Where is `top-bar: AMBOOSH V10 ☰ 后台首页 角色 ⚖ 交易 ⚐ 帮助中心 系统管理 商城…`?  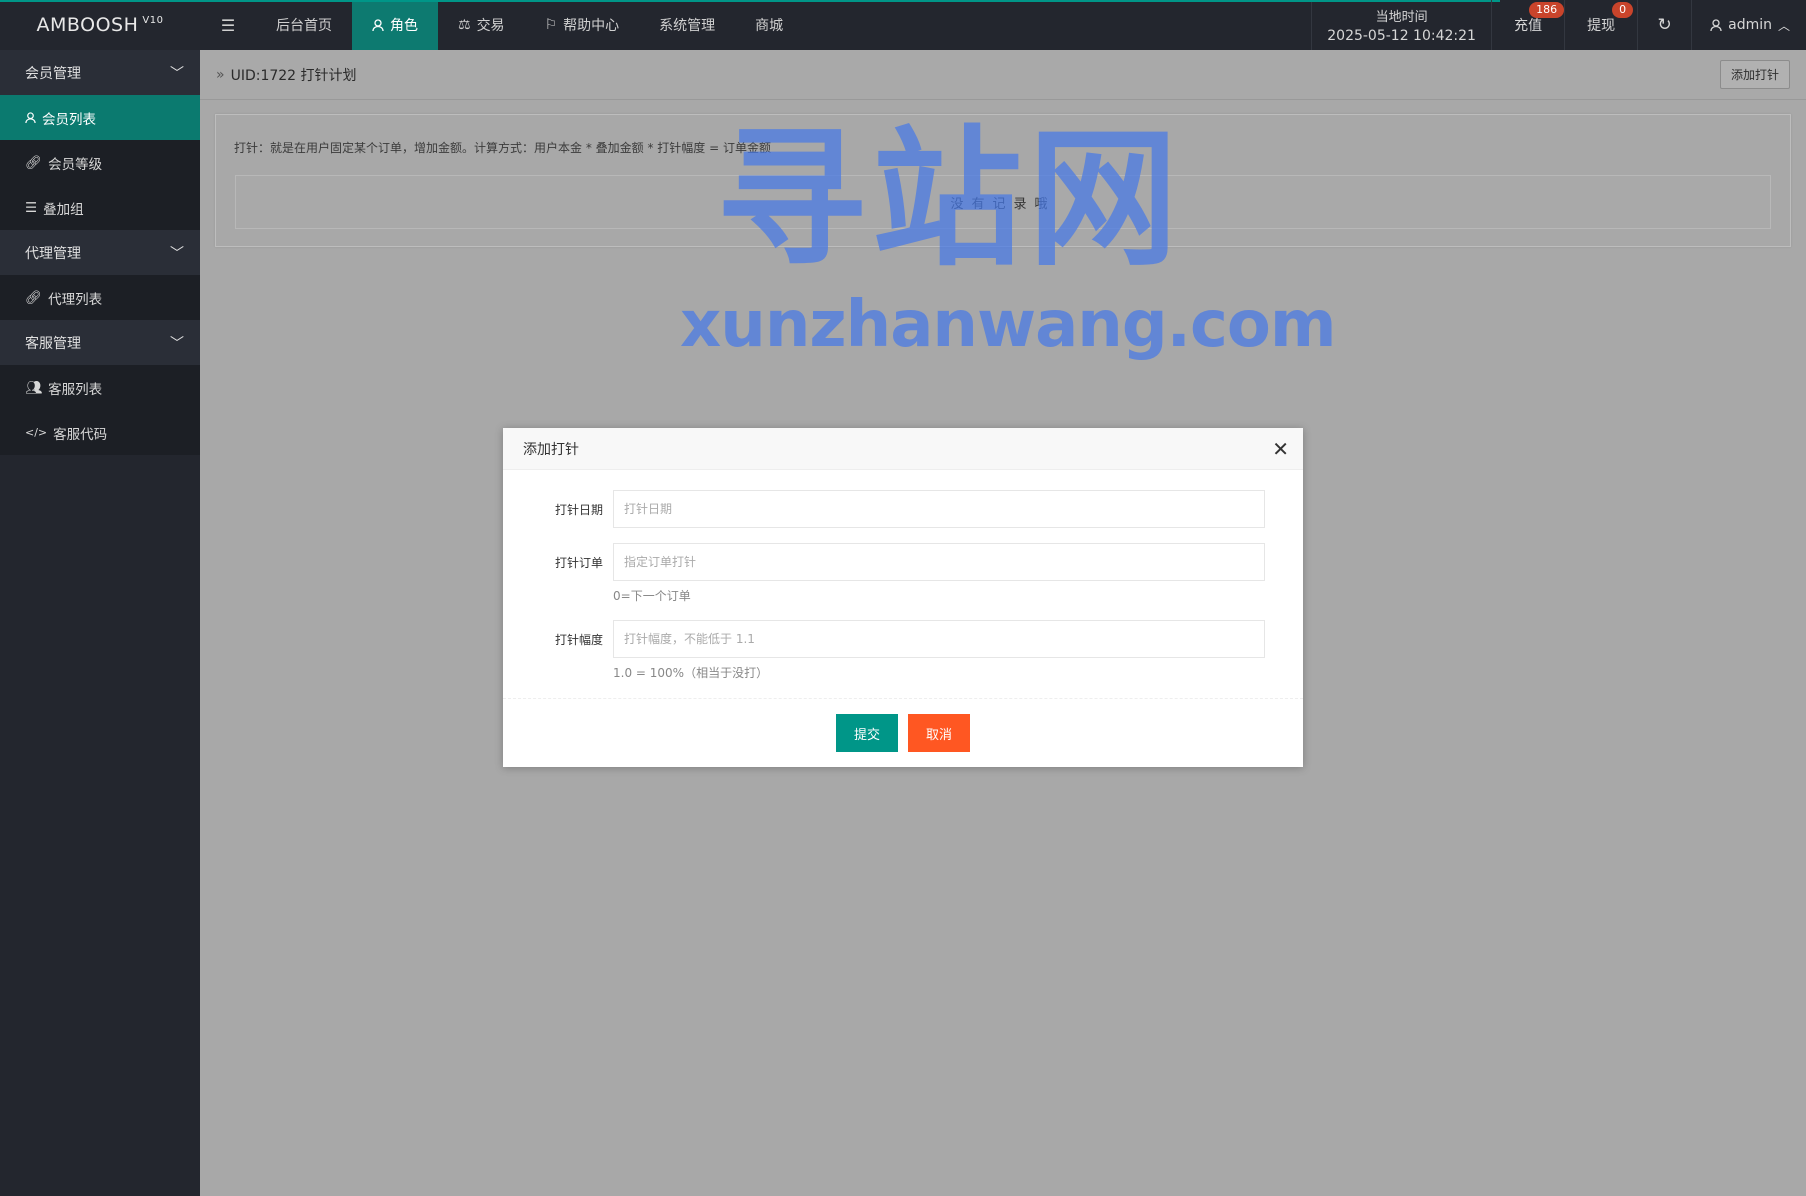 top-bar: AMBOOSH V10 ☰ 后台首页 角色 ⚖ 交易 ⚐ 帮助中心 系统管理 商城… is located at coordinates (903, 25).